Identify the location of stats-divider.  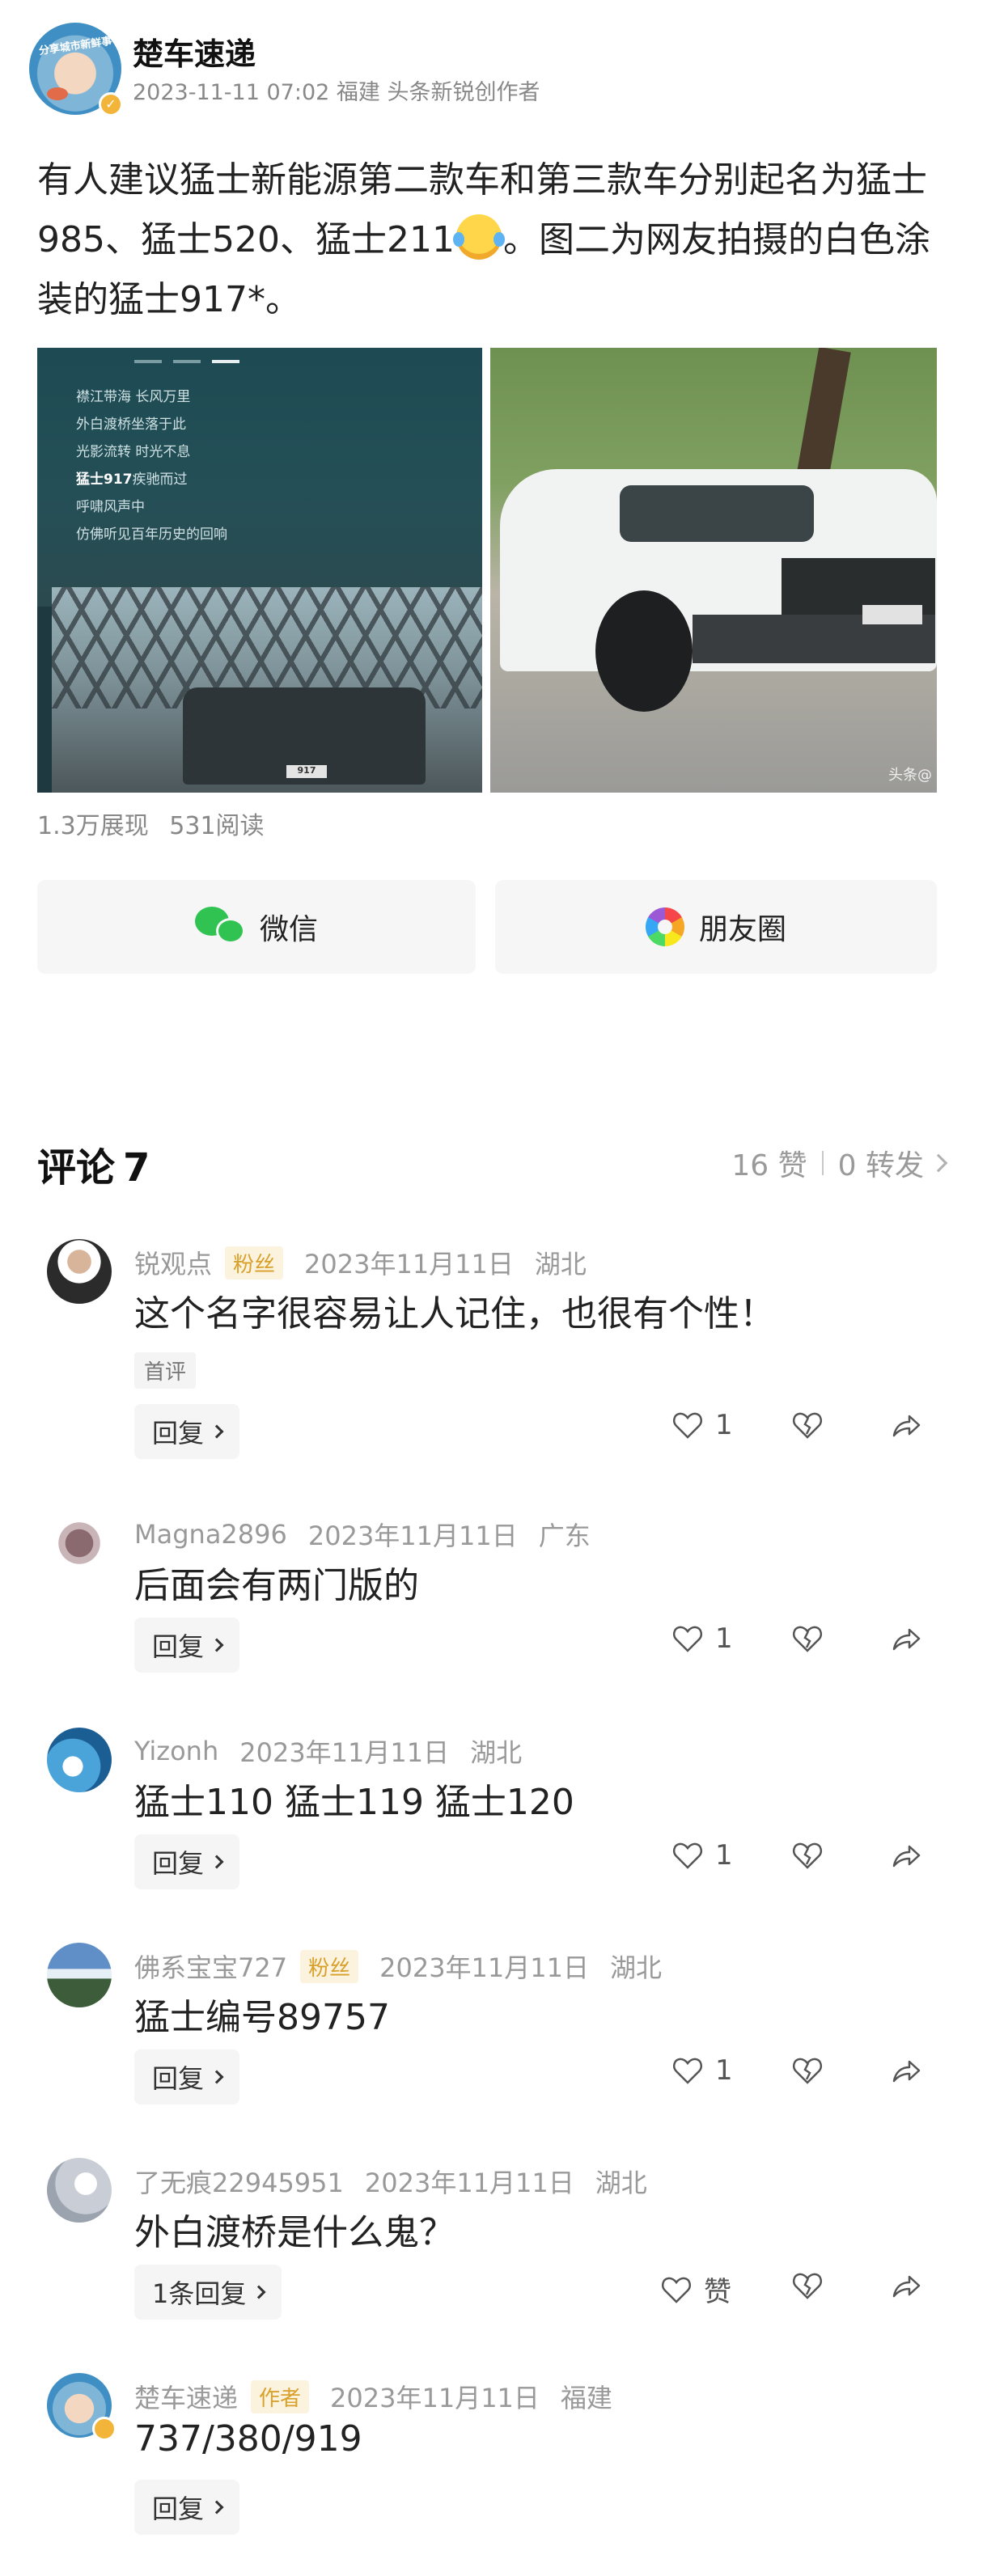
(822, 1163).